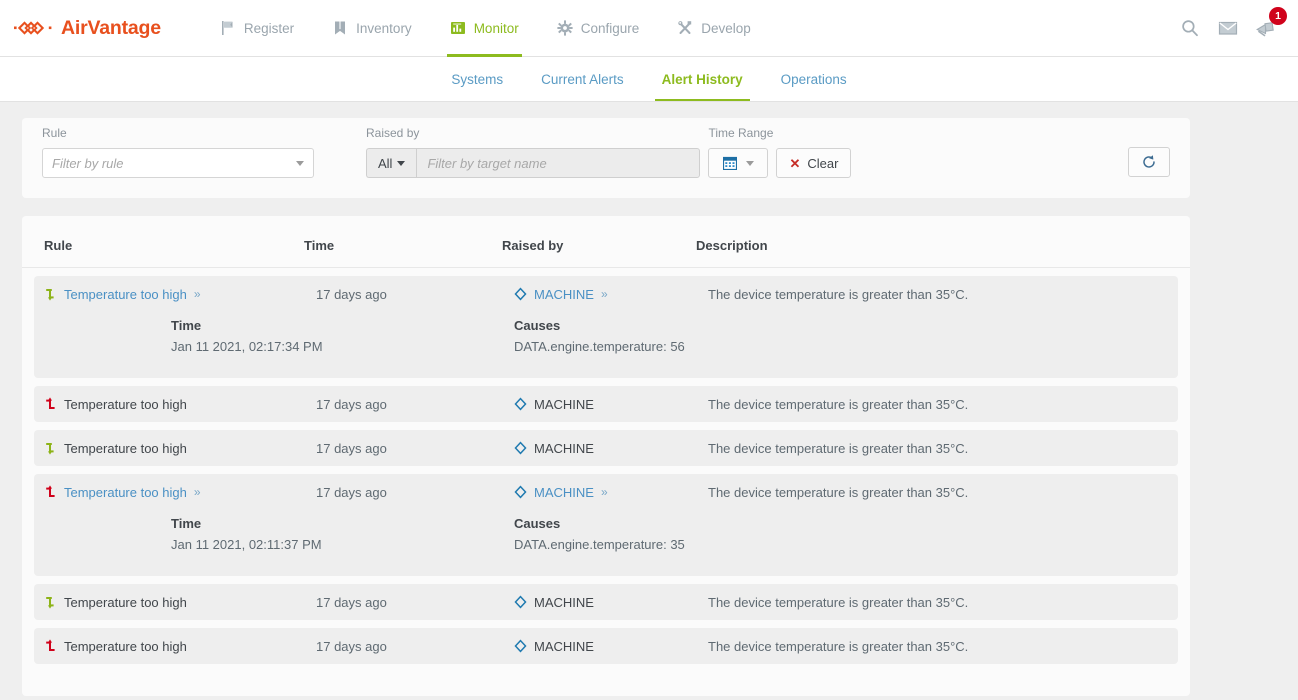 Image resolution: width=1298 pixels, height=700 pixels. What do you see at coordinates (741, 133) in the screenshot?
I see `time-range-label: Time Range` at bounding box center [741, 133].